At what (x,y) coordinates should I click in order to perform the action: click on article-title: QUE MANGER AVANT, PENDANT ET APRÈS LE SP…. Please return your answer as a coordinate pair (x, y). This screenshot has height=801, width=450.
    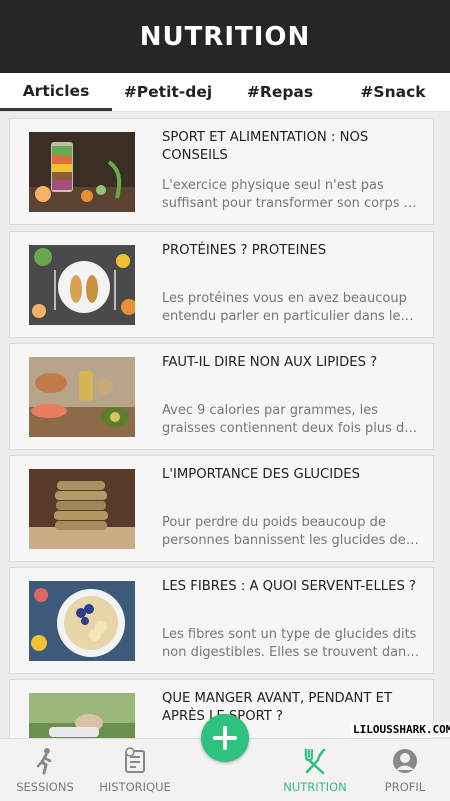
    Looking at the image, I should click on (277, 707).